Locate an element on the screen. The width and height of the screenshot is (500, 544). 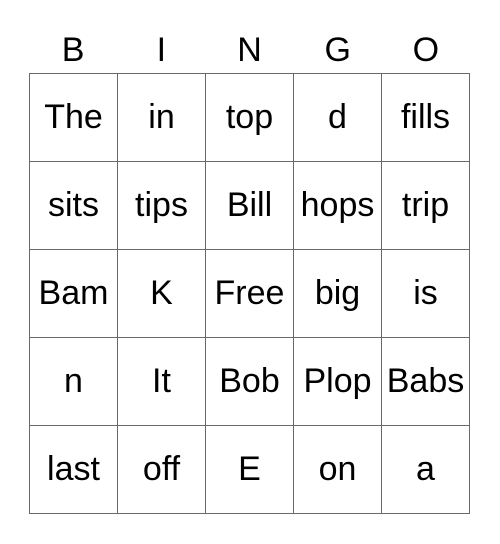
bingo-cell: It is located at coordinates (162, 382).